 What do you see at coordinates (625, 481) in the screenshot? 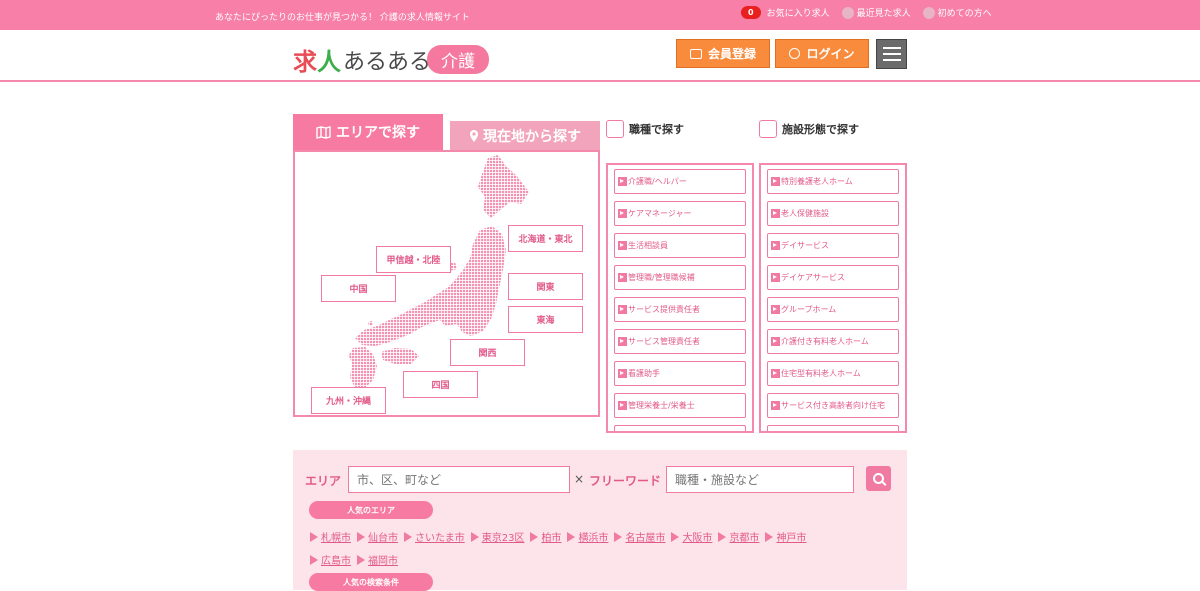
I see `freeword-label: フリーワード` at bounding box center [625, 481].